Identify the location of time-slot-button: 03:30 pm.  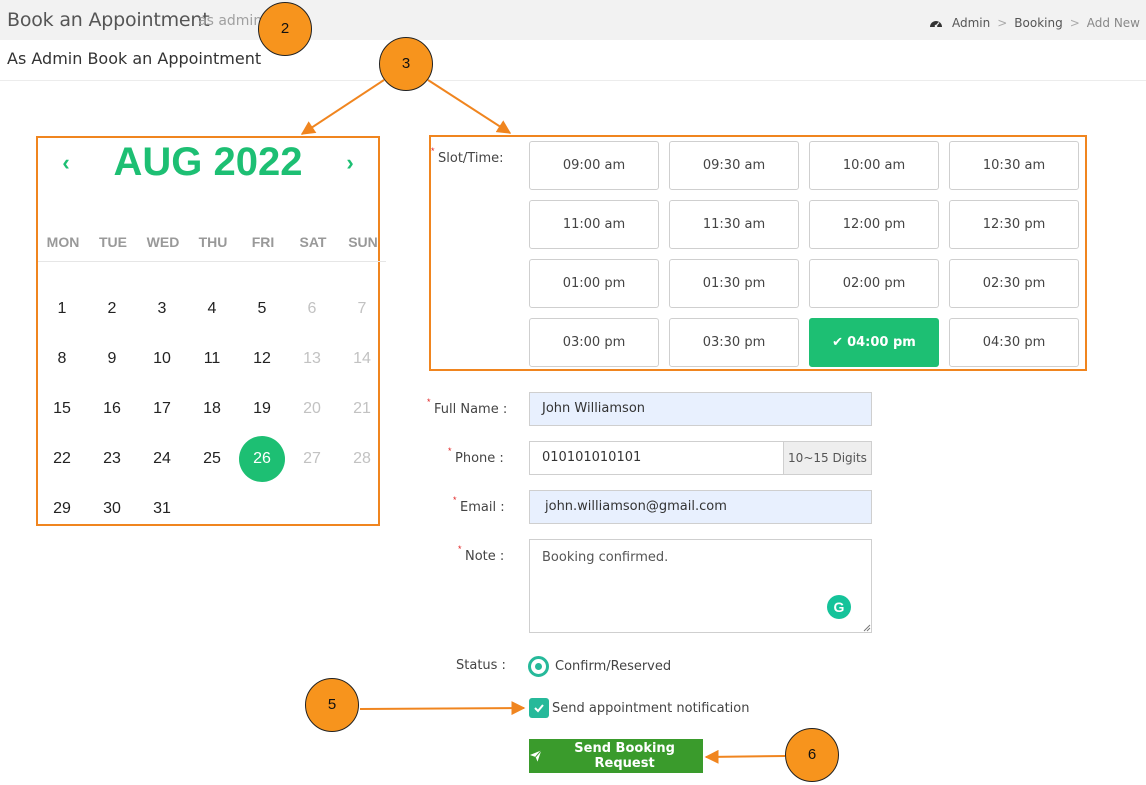
(734, 342).